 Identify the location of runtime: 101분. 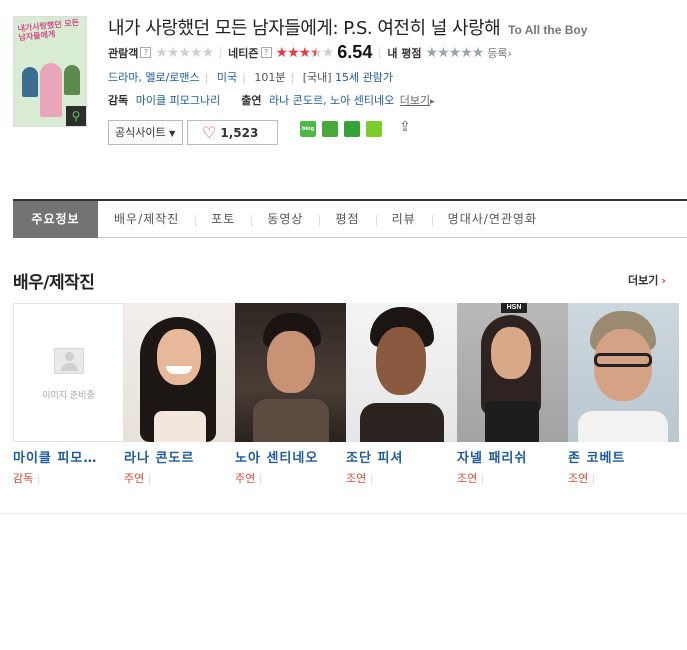
(270, 77).